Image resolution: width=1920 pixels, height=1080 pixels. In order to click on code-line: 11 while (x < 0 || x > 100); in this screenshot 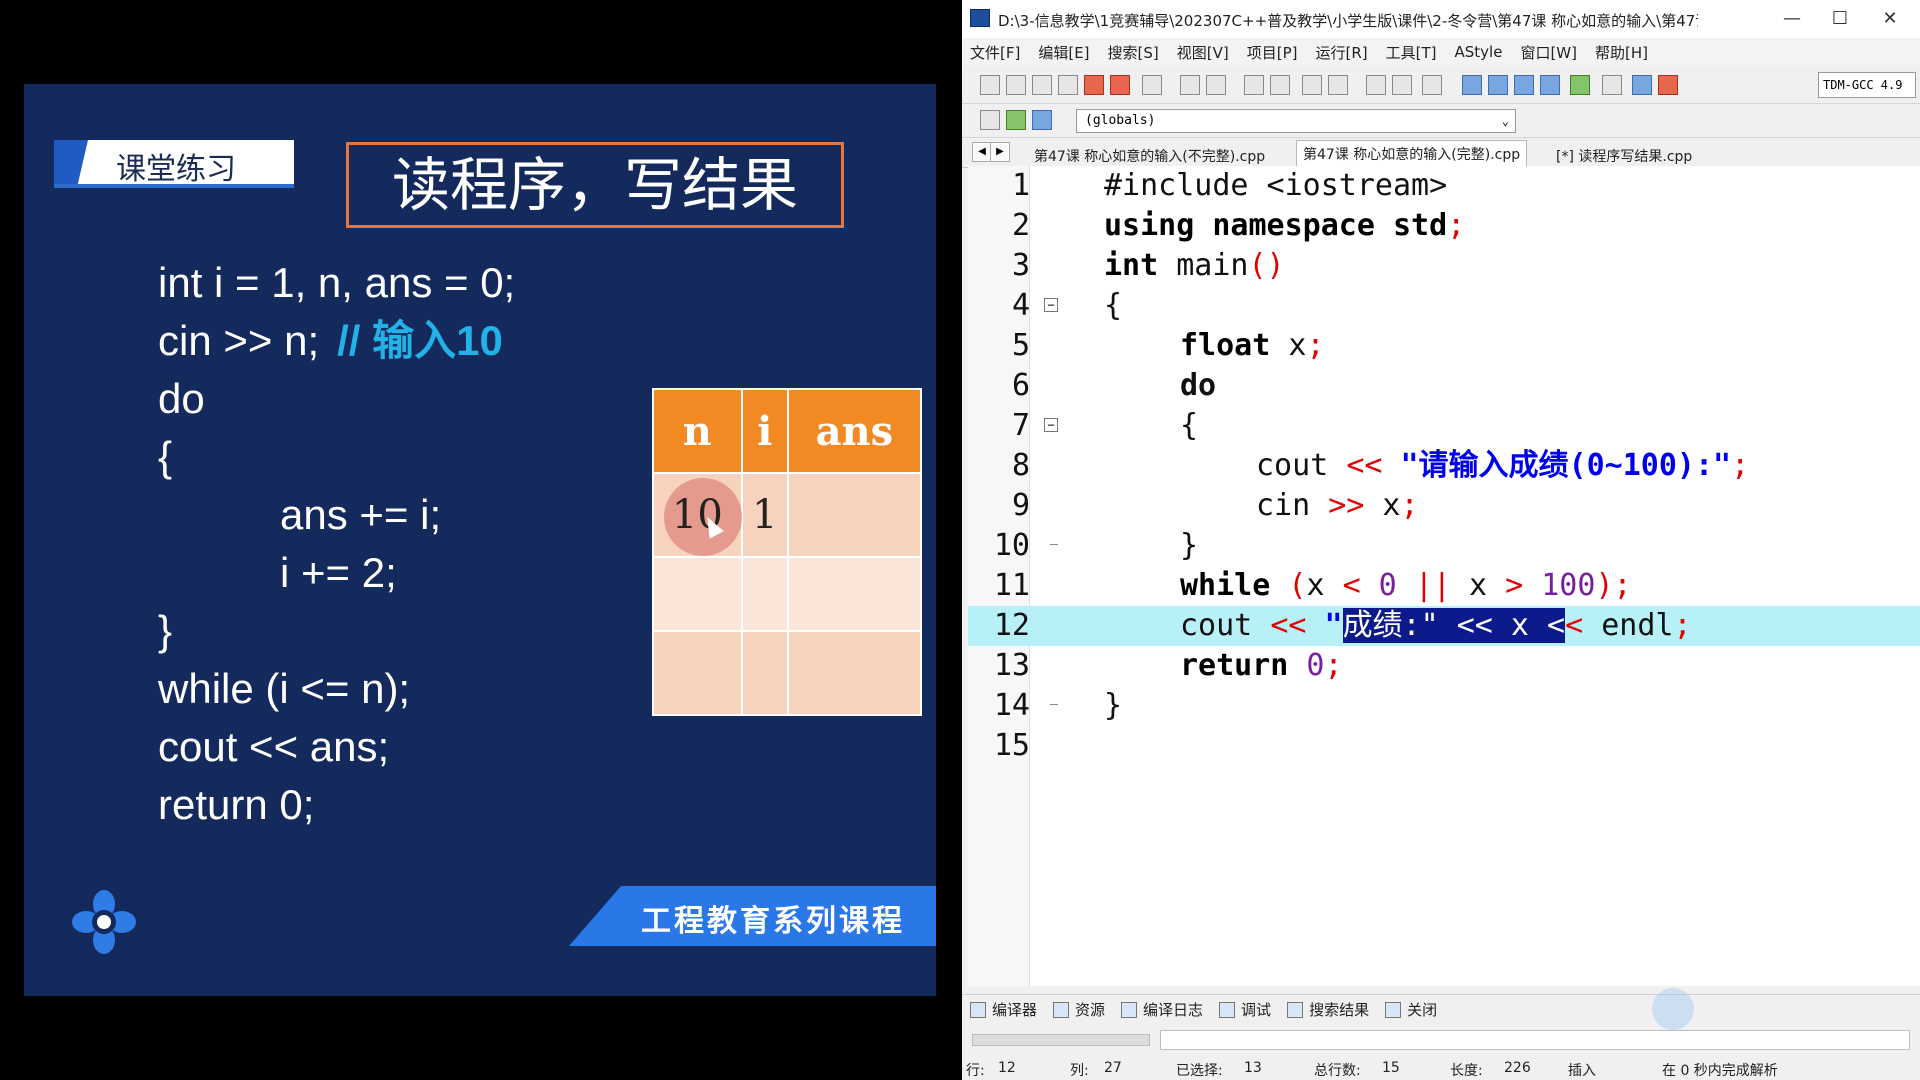, I will do `click(1444, 586)`.